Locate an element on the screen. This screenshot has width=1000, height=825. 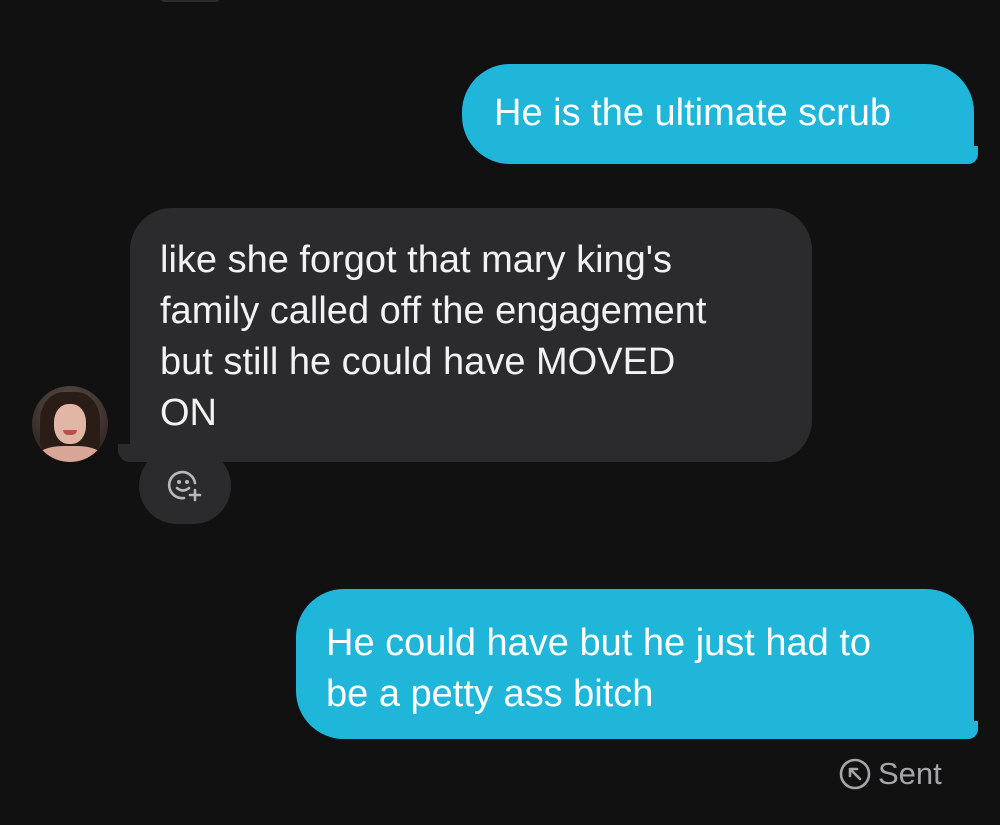
sent-arrow-icon is located at coordinates (855, 774).